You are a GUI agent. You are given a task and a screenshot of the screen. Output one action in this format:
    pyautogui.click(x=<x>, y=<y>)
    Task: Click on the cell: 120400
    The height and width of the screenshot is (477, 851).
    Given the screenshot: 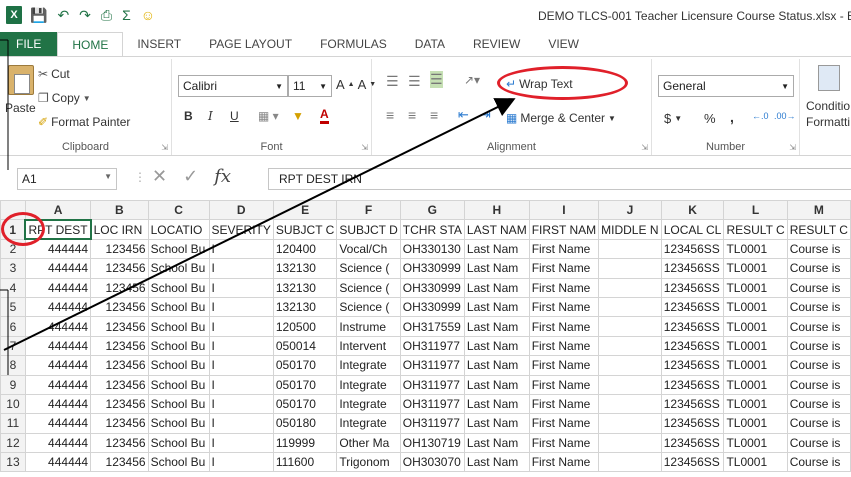 What is the action you would take?
    pyautogui.click(x=305, y=249)
    